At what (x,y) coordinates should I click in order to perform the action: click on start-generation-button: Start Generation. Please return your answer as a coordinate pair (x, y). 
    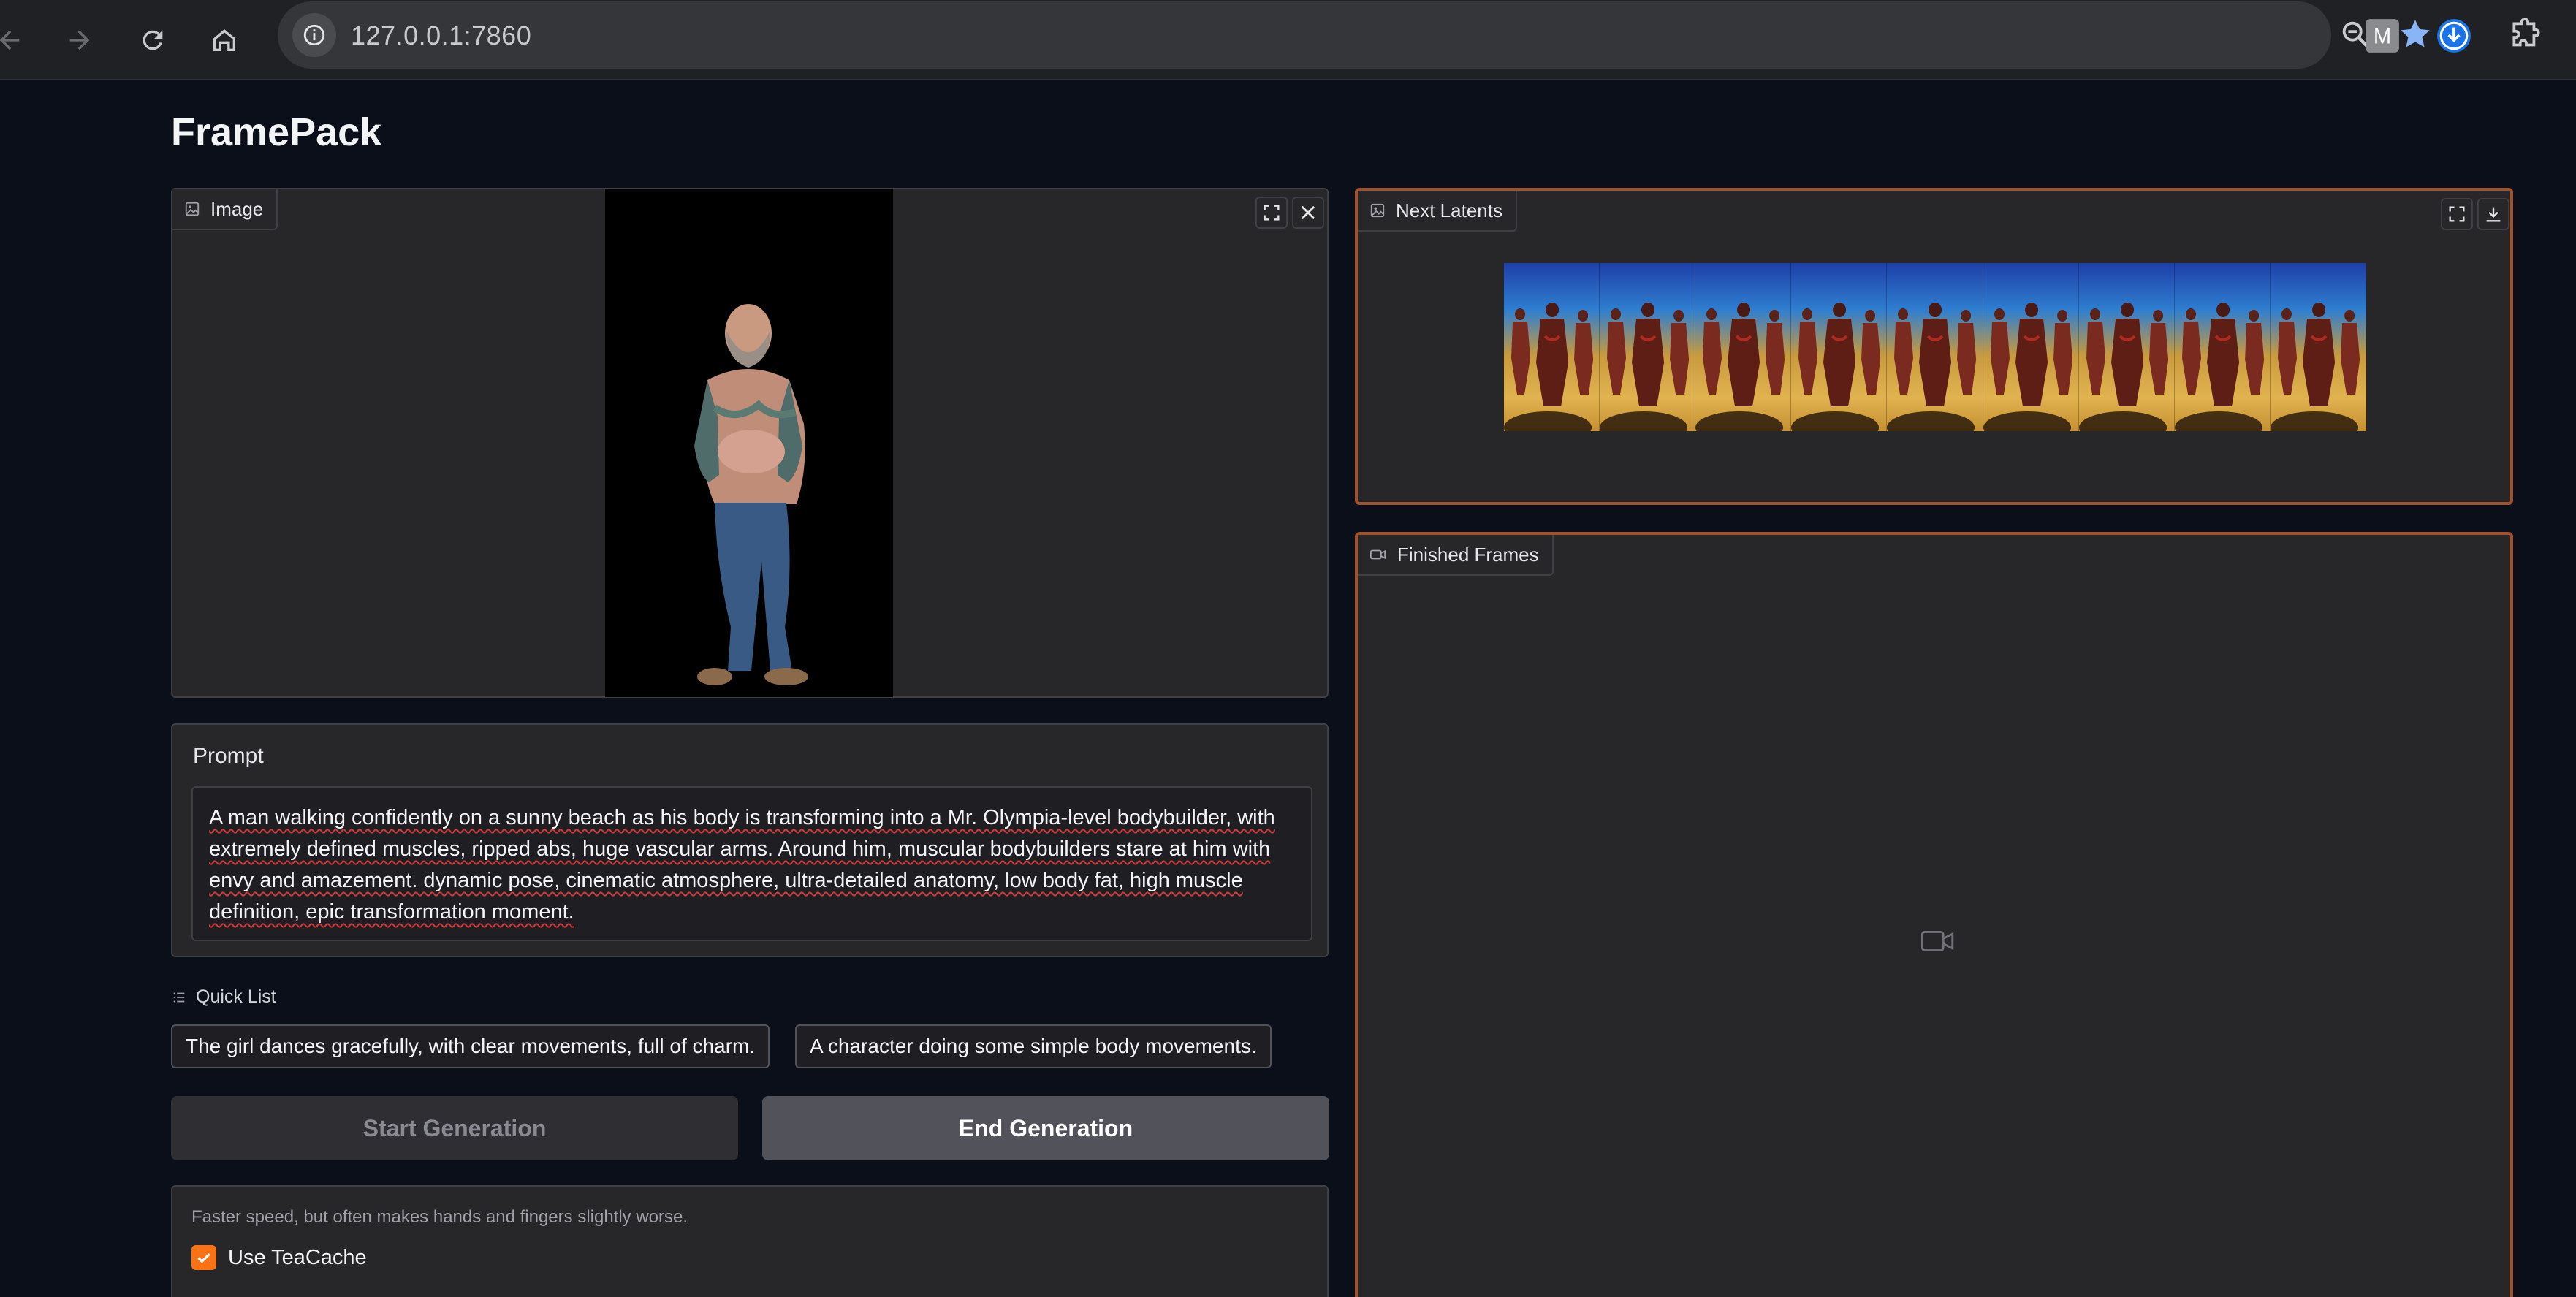
    Looking at the image, I should click on (455, 1128).